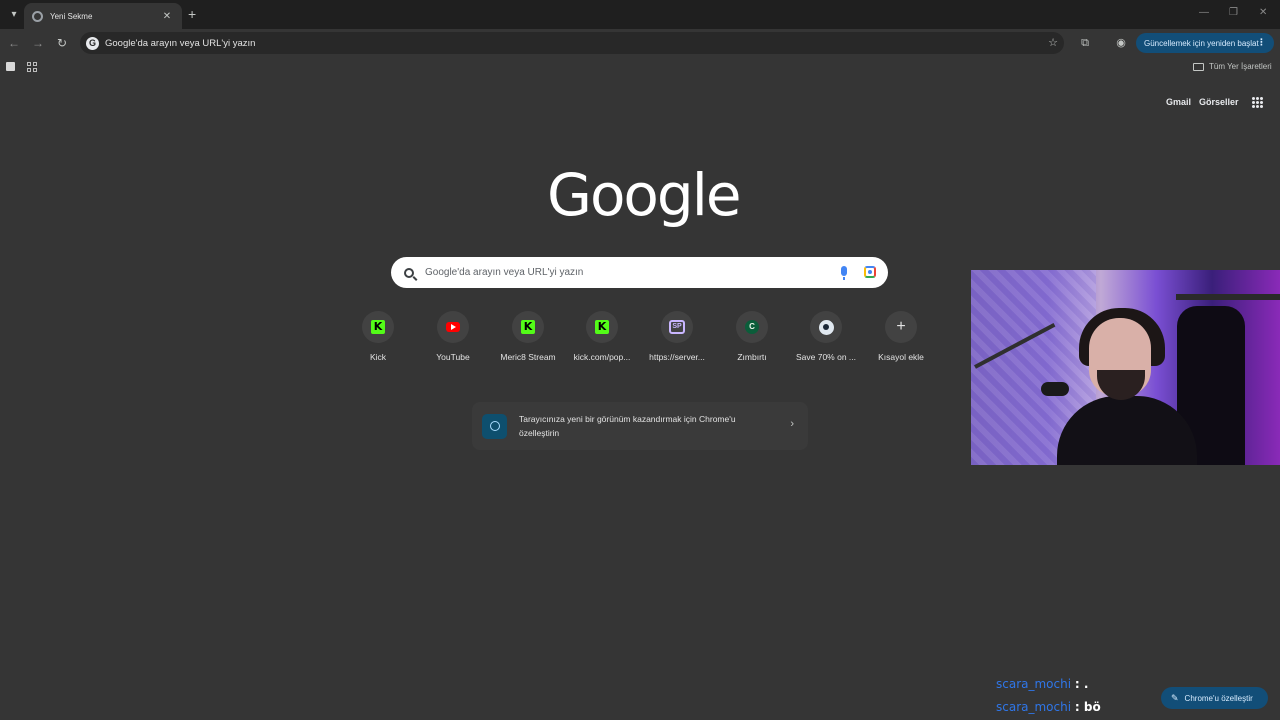  Describe the element at coordinates (10, 66) in the screenshot. I see `bookmark-page-icon` at that location.